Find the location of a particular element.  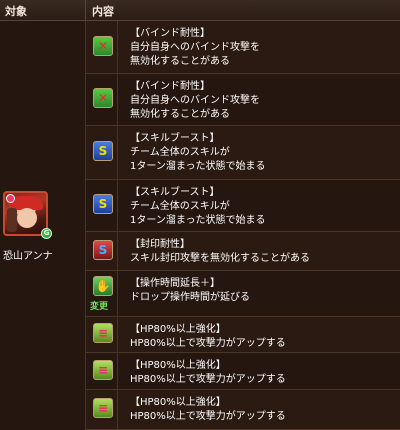

time-extend-plus-icon: ✋ is located at coordinates (103, 286).